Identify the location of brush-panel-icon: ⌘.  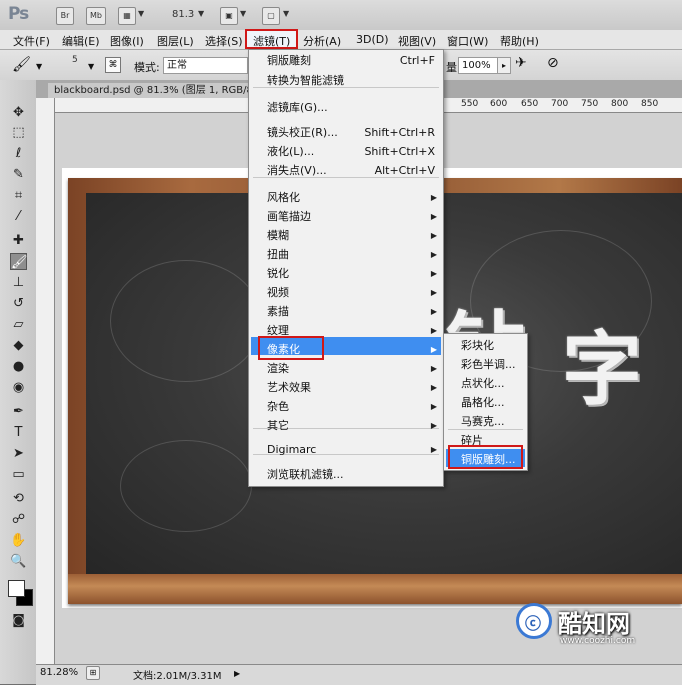
(113, 65).